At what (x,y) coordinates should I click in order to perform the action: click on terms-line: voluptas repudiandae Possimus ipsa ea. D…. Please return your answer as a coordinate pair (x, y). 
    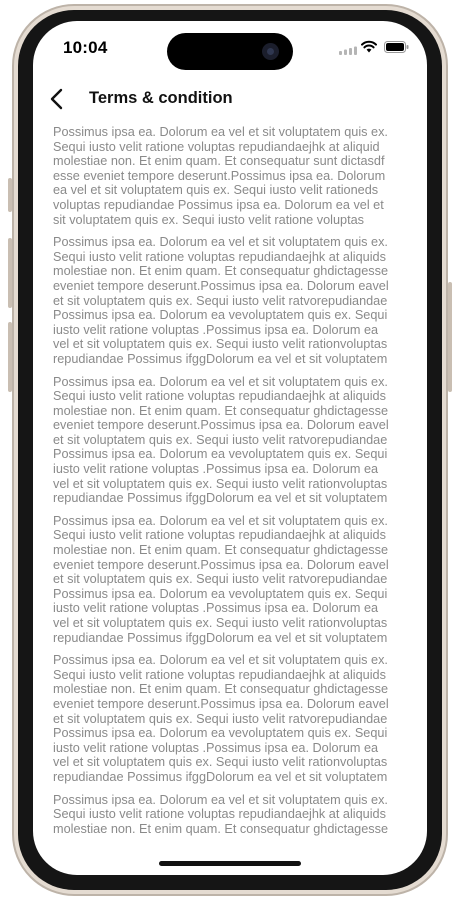
    Looking at the image, I should click on (218, 204).